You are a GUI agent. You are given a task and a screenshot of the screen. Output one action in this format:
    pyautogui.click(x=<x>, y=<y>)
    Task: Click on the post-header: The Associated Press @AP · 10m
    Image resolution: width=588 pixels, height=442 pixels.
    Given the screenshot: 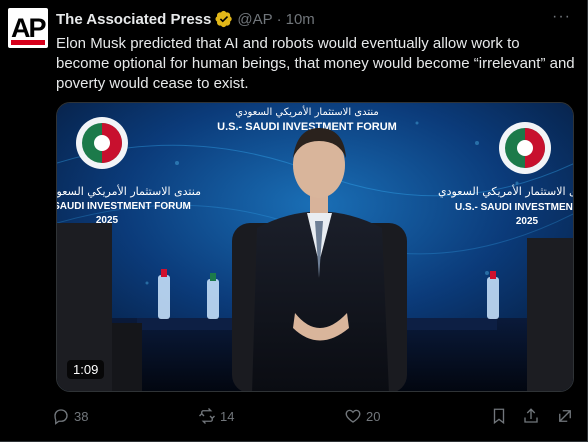 What is the action you would take?
    pyautogui.click(x=185, y=19)
    